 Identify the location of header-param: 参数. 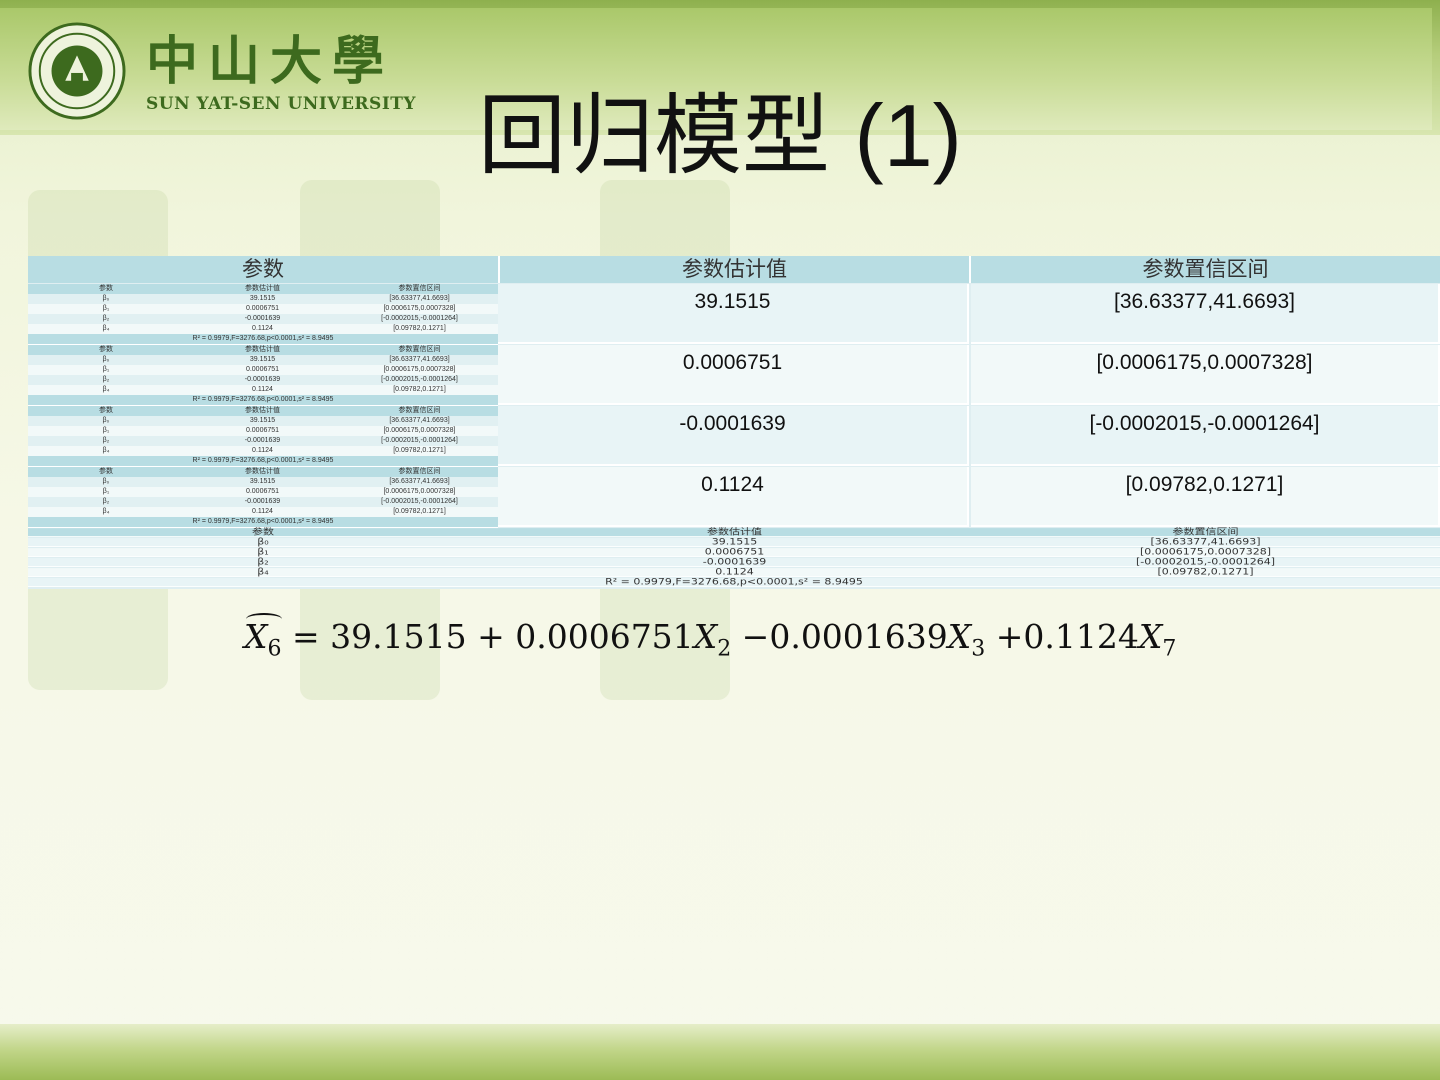
(264, 269).